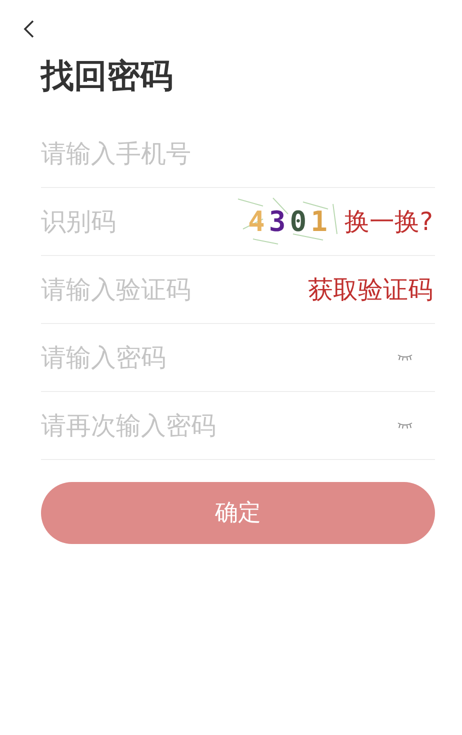 This screenshot has width=462, height=735. I want to click on captcha-character: 3, so click(277, 221).